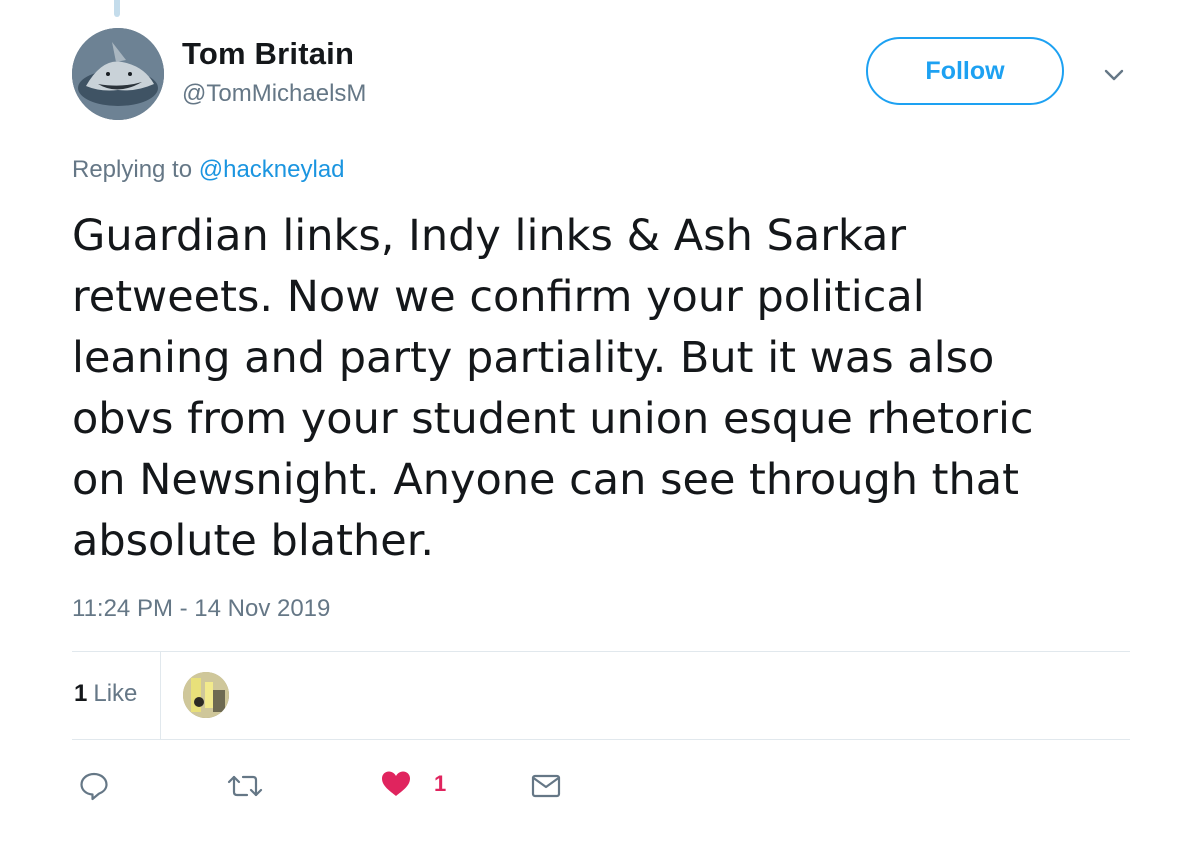  I want to click on retweet-action, so click(245, 786).